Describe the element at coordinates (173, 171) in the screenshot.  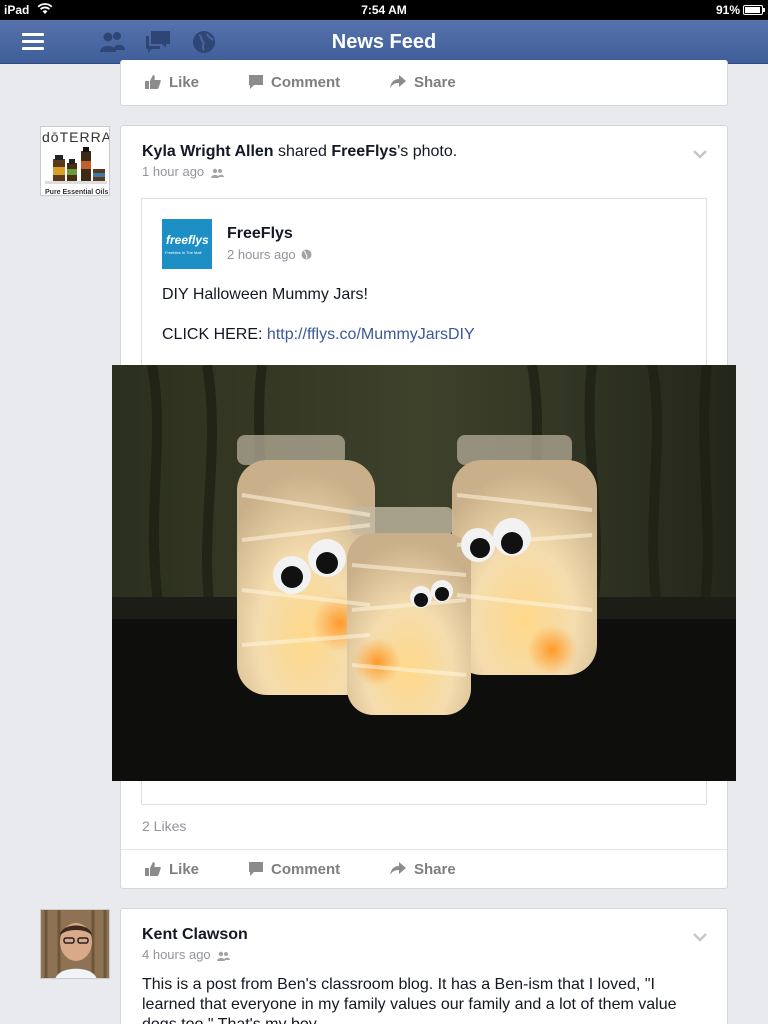
I see `post-time: 1 hour ago` at that location.